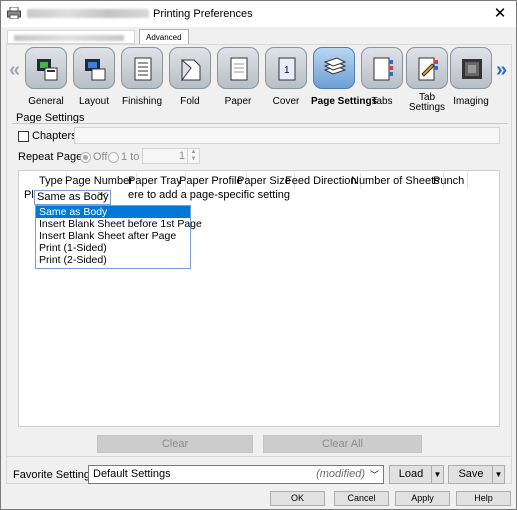 The width and height of the screenshot is (517, 510). Describe the element at coordinates (190, 101) in the screenshot. I see `nav-label: Fold` at that location.